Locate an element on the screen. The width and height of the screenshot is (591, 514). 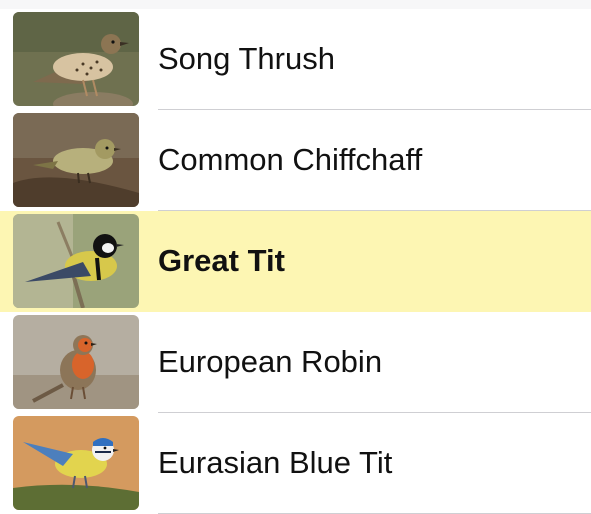
common-chiffchaff-photo is located at coordinates (76, 160).